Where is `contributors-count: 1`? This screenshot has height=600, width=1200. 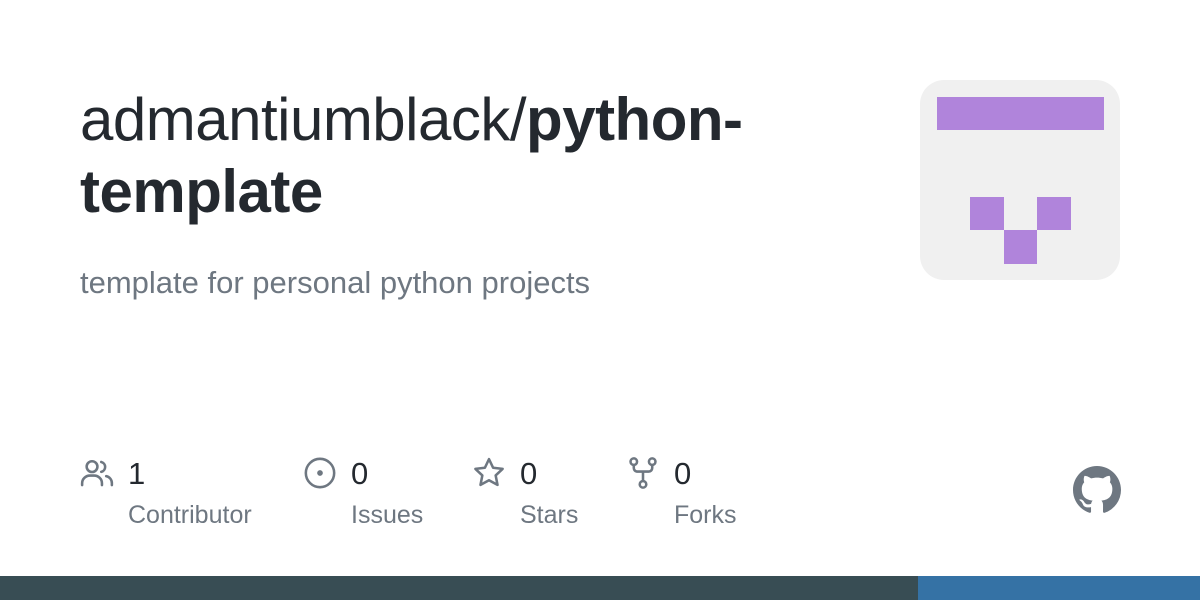
contributors-count: 1 is located at coordinates (137, 473).